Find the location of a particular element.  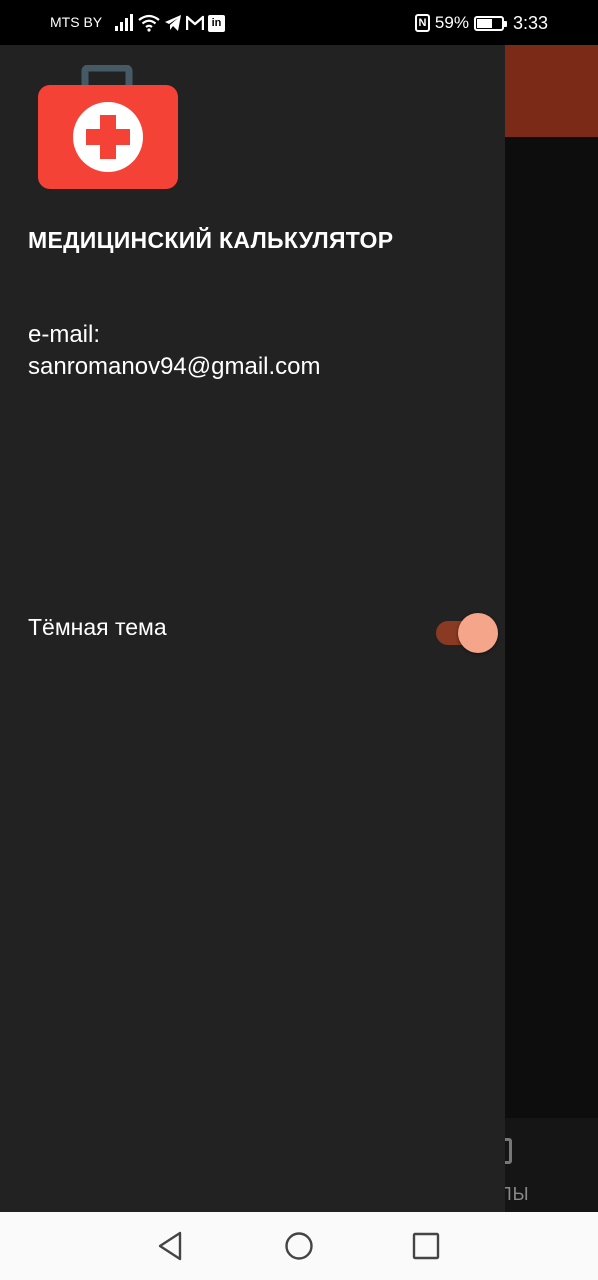

gmail-icon is located at coordinates (195, 22).